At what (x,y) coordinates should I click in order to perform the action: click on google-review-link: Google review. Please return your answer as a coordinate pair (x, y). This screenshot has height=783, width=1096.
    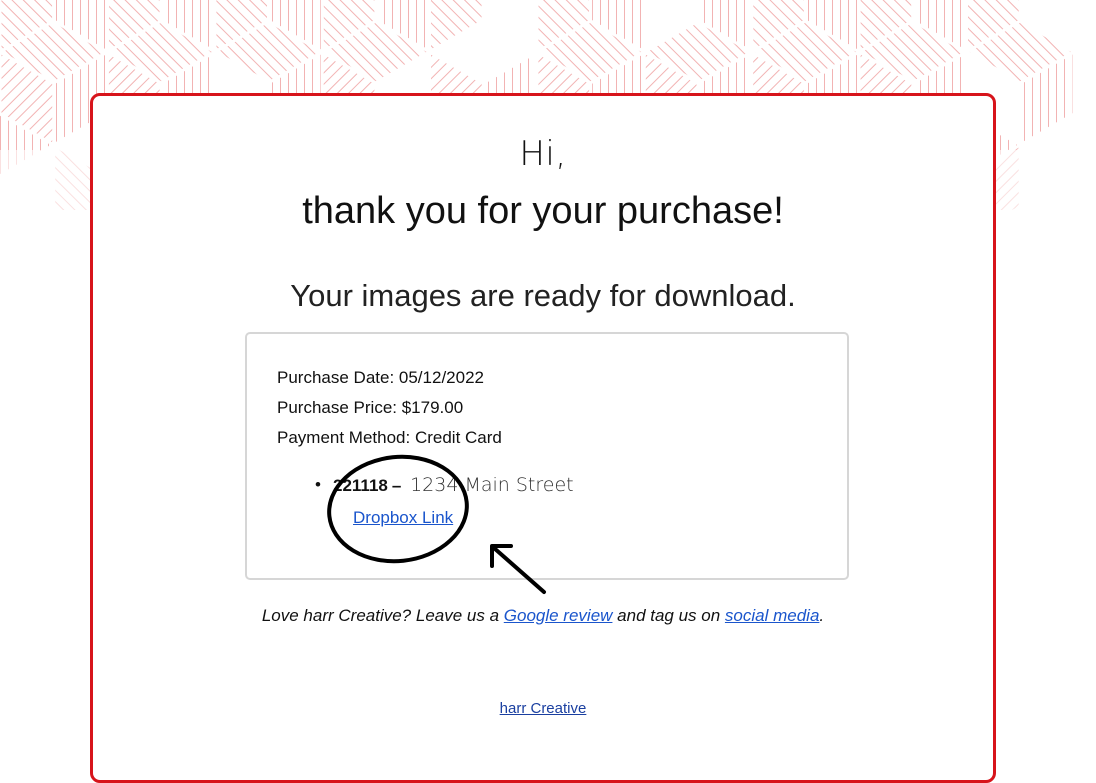
    Looking at the image, I should click on (558, 615).